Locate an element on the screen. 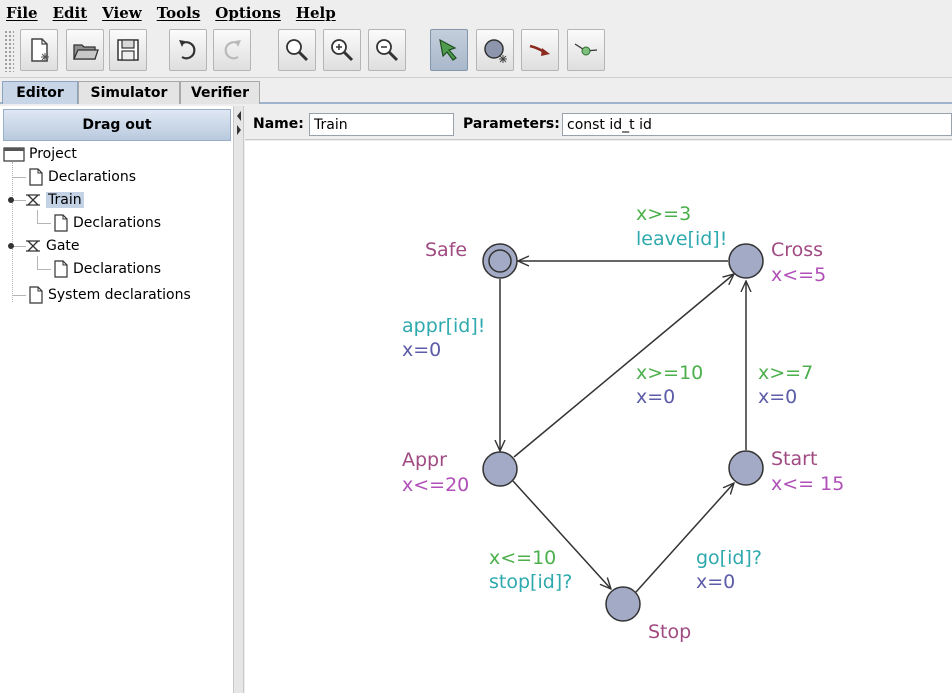  menu-edit: Edit is located at coordinates (70, 13).